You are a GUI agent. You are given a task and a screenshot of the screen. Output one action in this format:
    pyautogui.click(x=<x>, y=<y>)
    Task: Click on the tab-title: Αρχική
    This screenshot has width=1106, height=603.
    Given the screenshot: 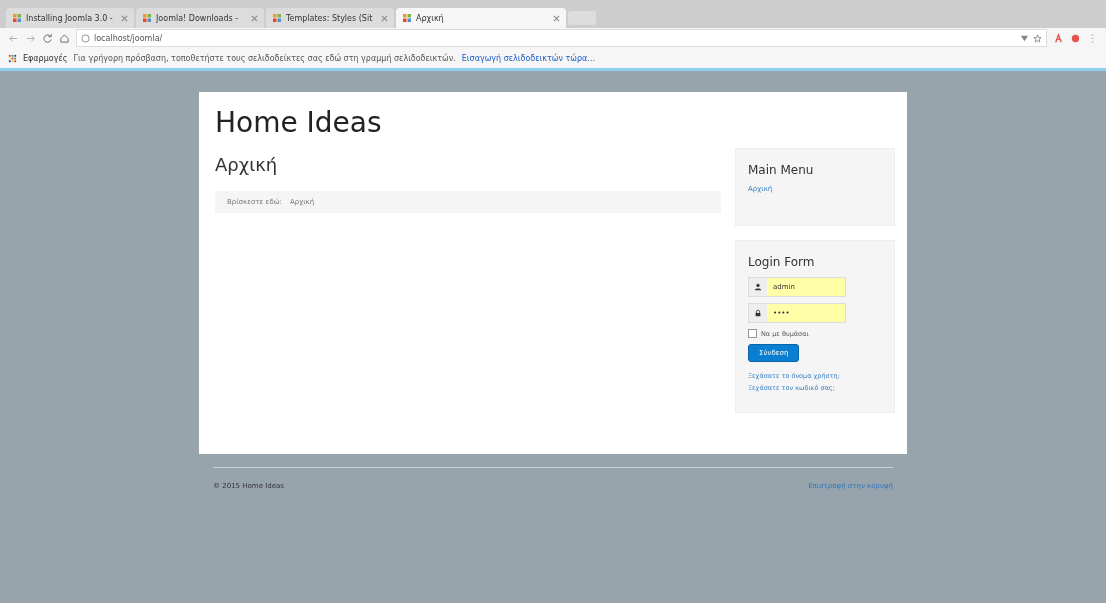 What is the action you would take?
    pyautogui.click(x=430, y=18)
    